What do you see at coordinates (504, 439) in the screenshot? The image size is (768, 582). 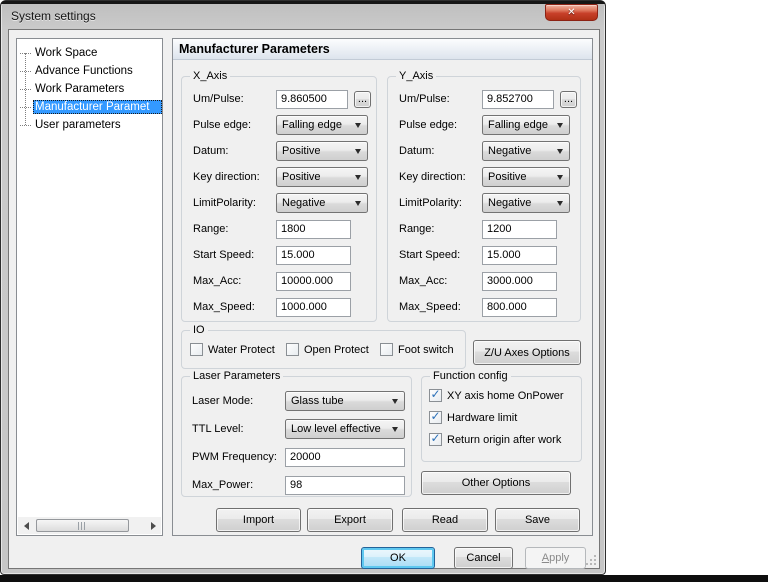 I see `checkbox-label: Return origin after work` at bounding box center [504, 439].